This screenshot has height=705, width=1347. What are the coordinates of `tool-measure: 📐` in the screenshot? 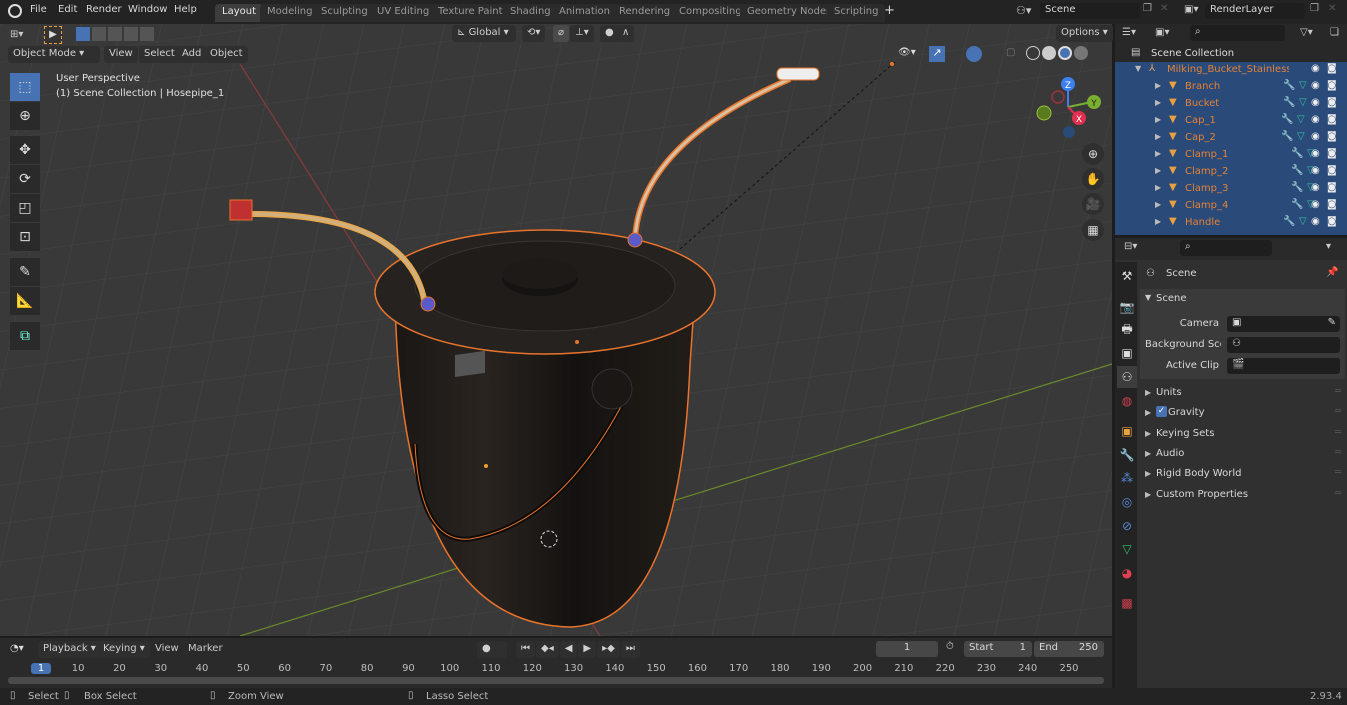 It's located at (25, 301).